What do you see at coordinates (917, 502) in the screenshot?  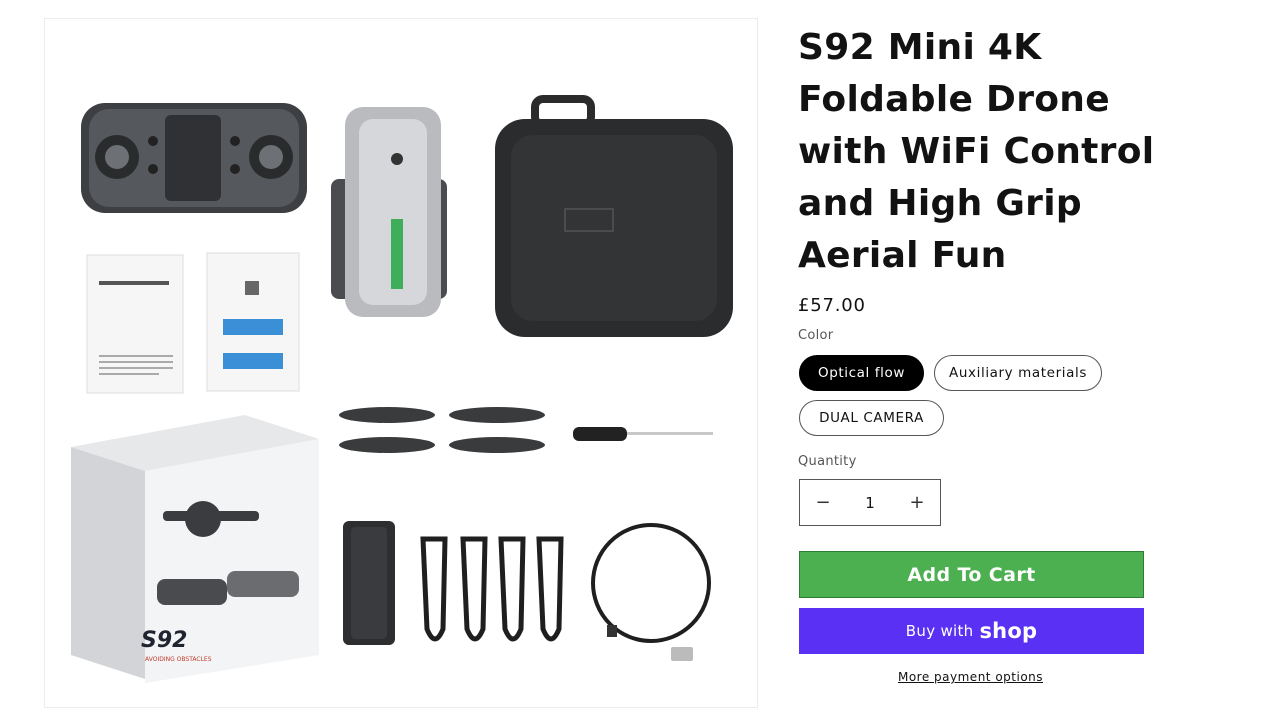 I see `plus-icon: +` at bounding box center [917, 502].